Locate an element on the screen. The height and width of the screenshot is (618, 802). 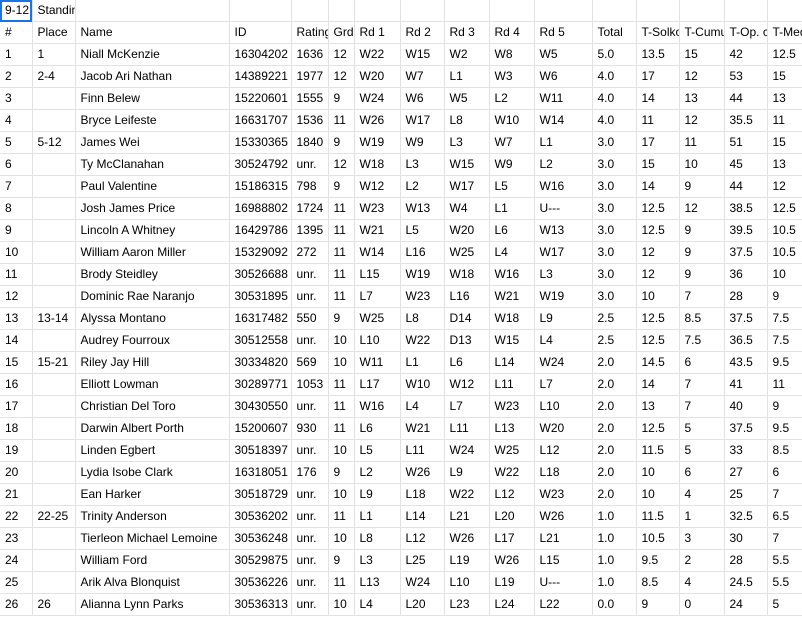
cell-rd3: W25 is located at coordinates (467, 252).